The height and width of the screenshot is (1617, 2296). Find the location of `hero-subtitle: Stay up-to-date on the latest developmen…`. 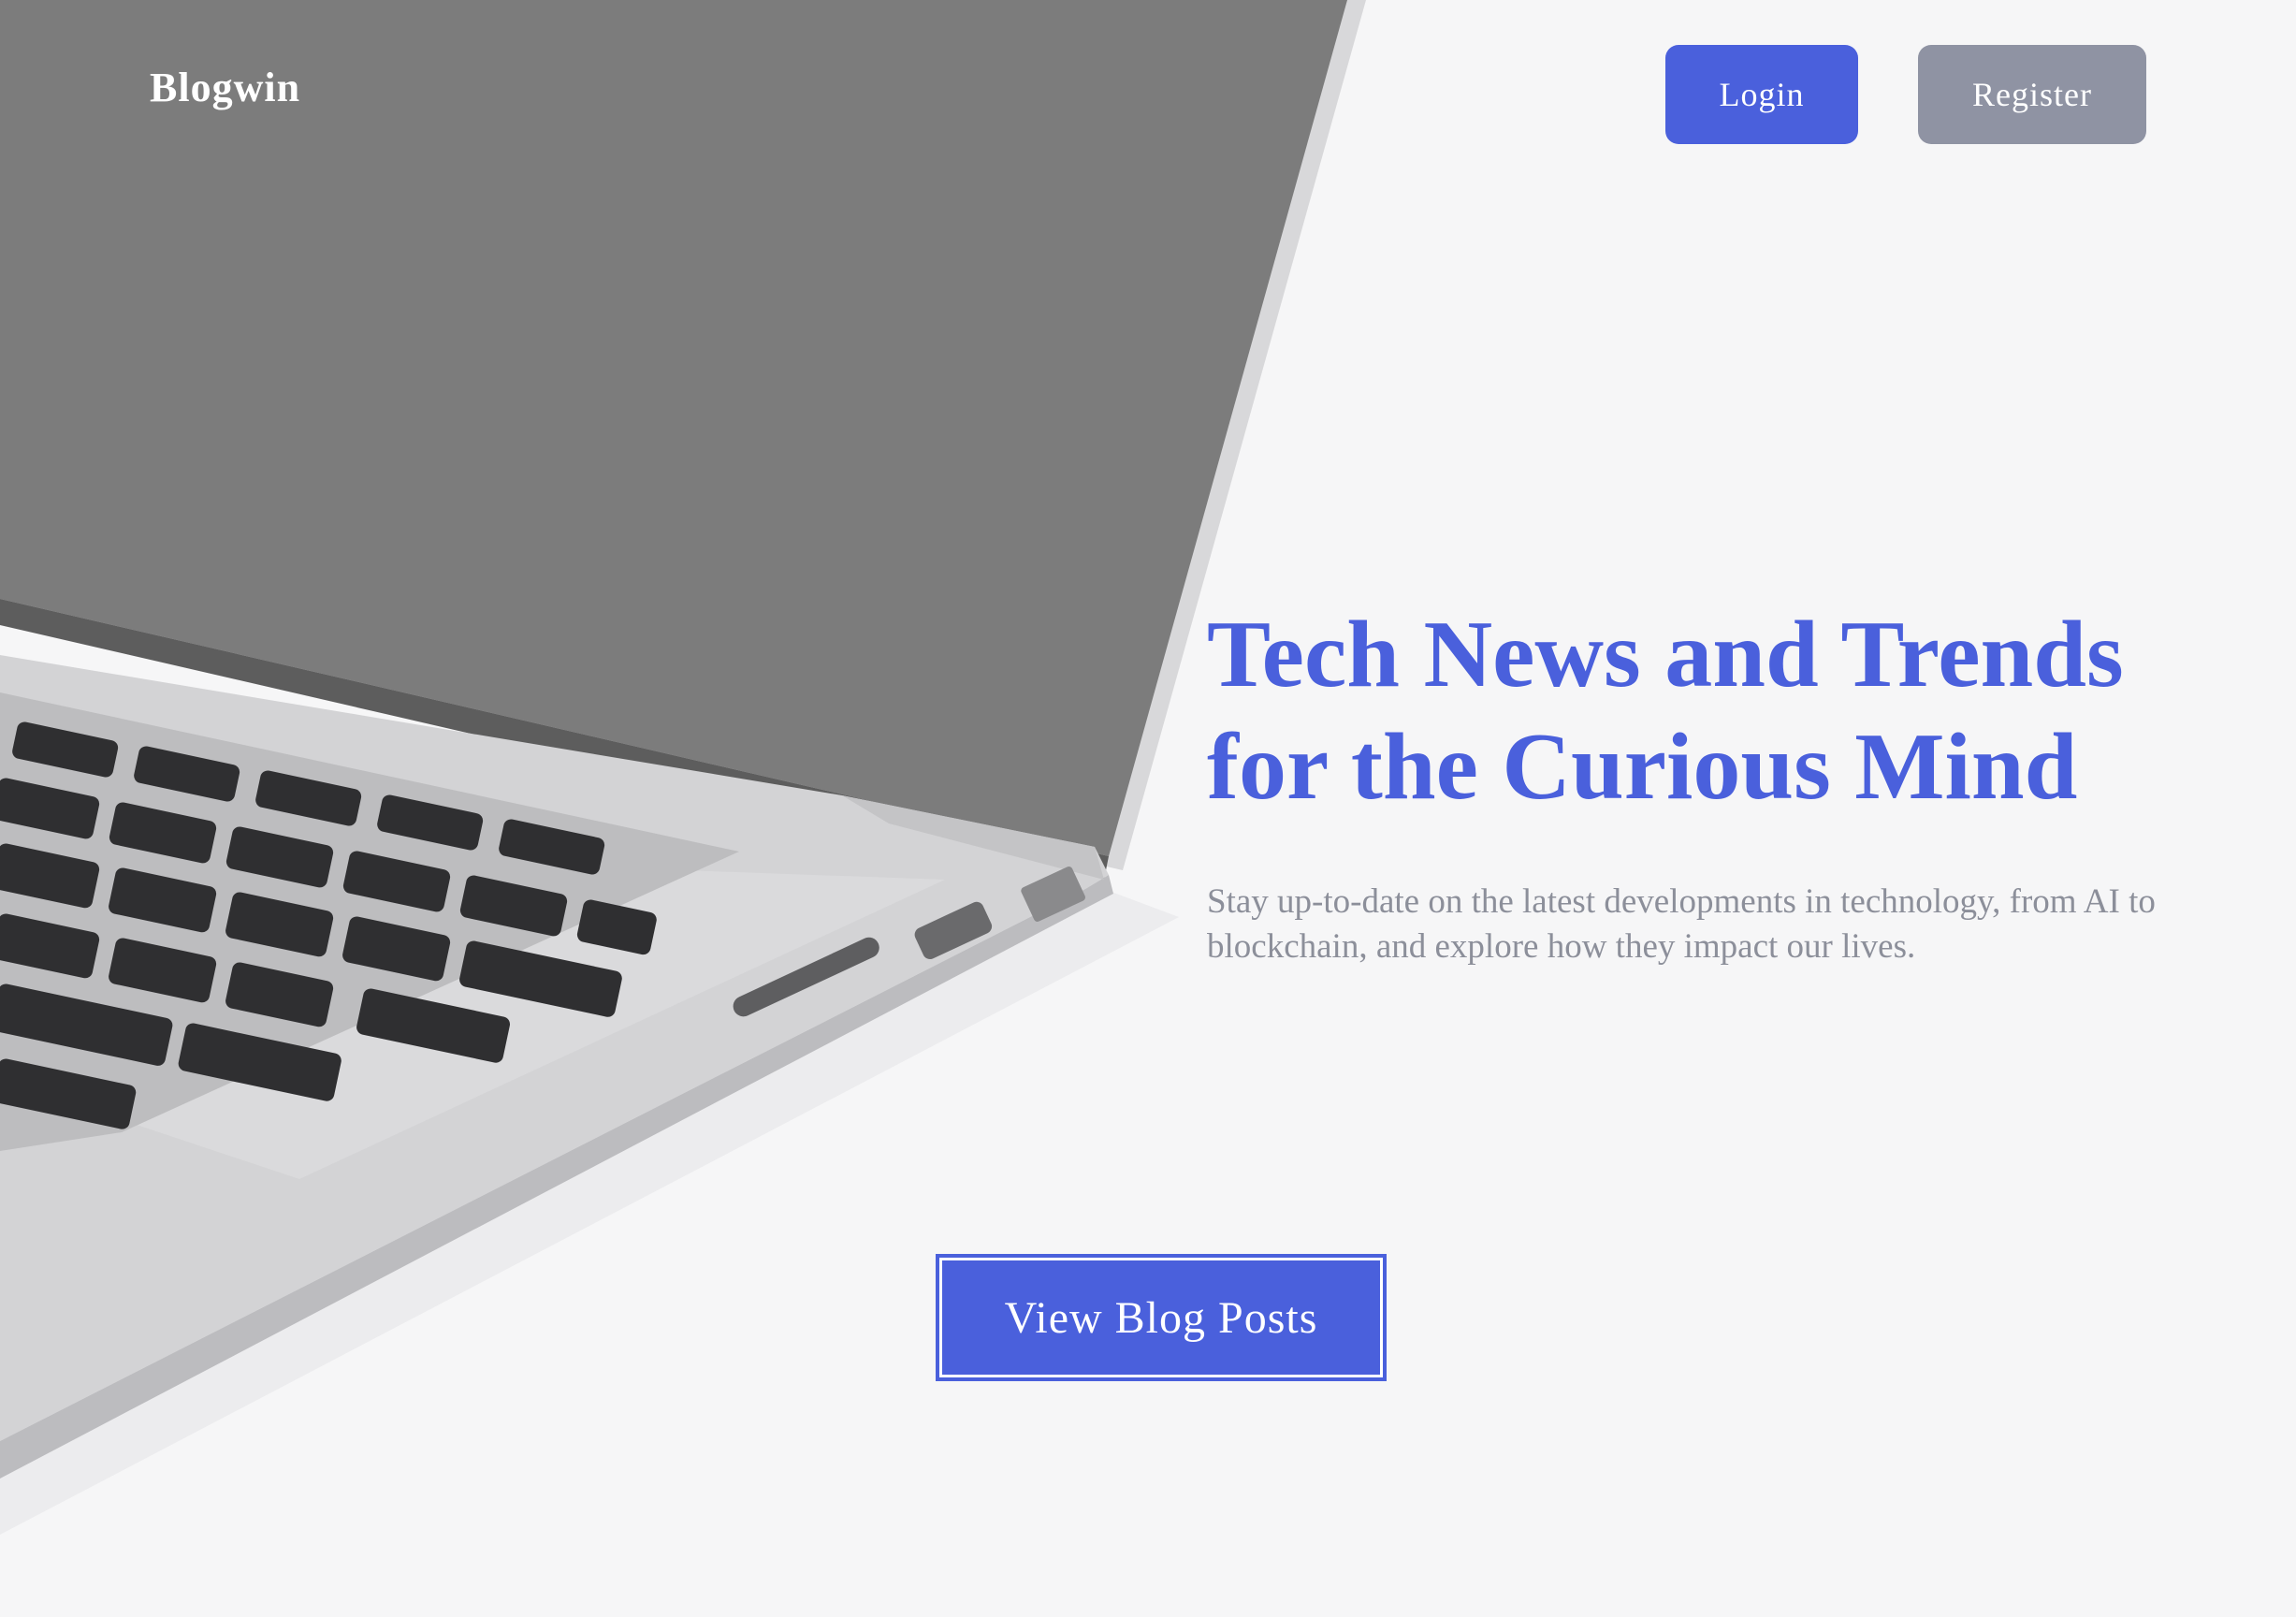

hero-subtitle: Stay up-to-date on the latest developmen… is located at coordinates (1681, 924).